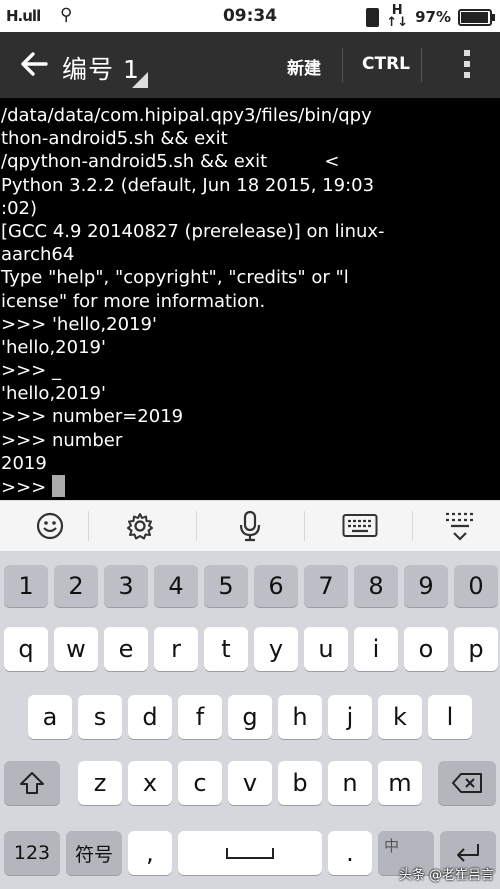 This screenshot has height=889, width=500. What do you see at coordinates (326, 649) in the screenshot?
I see `key-u: u` at bounding box center [326, 649].